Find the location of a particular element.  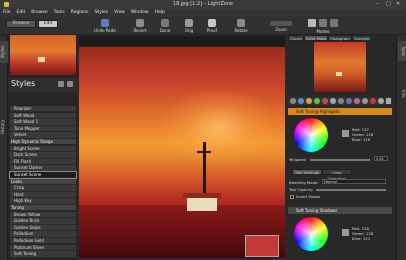

hue-icon is located at coordinates (357, 101).